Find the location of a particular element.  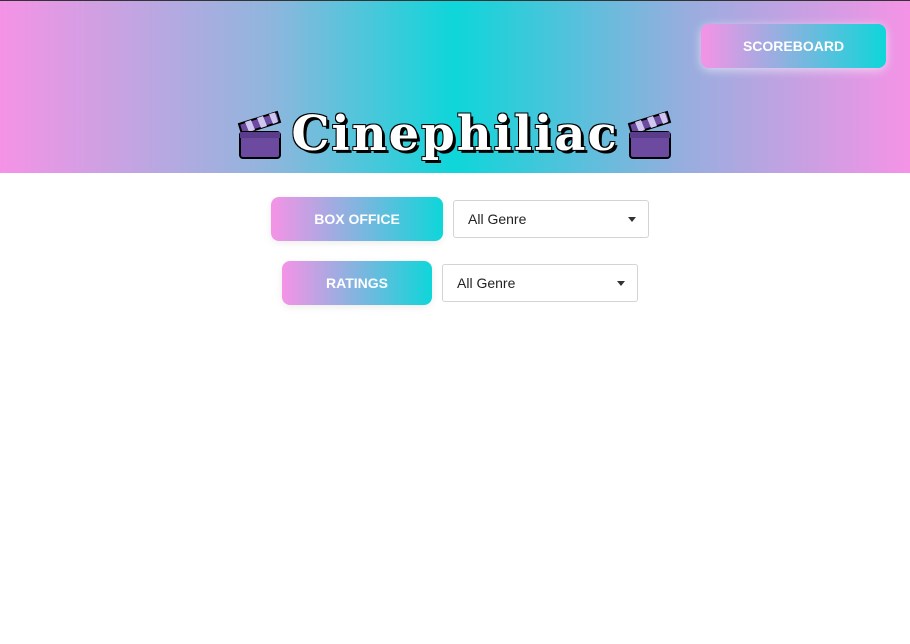

app-title: Cinephiliac is located at coordinates (455, 134).